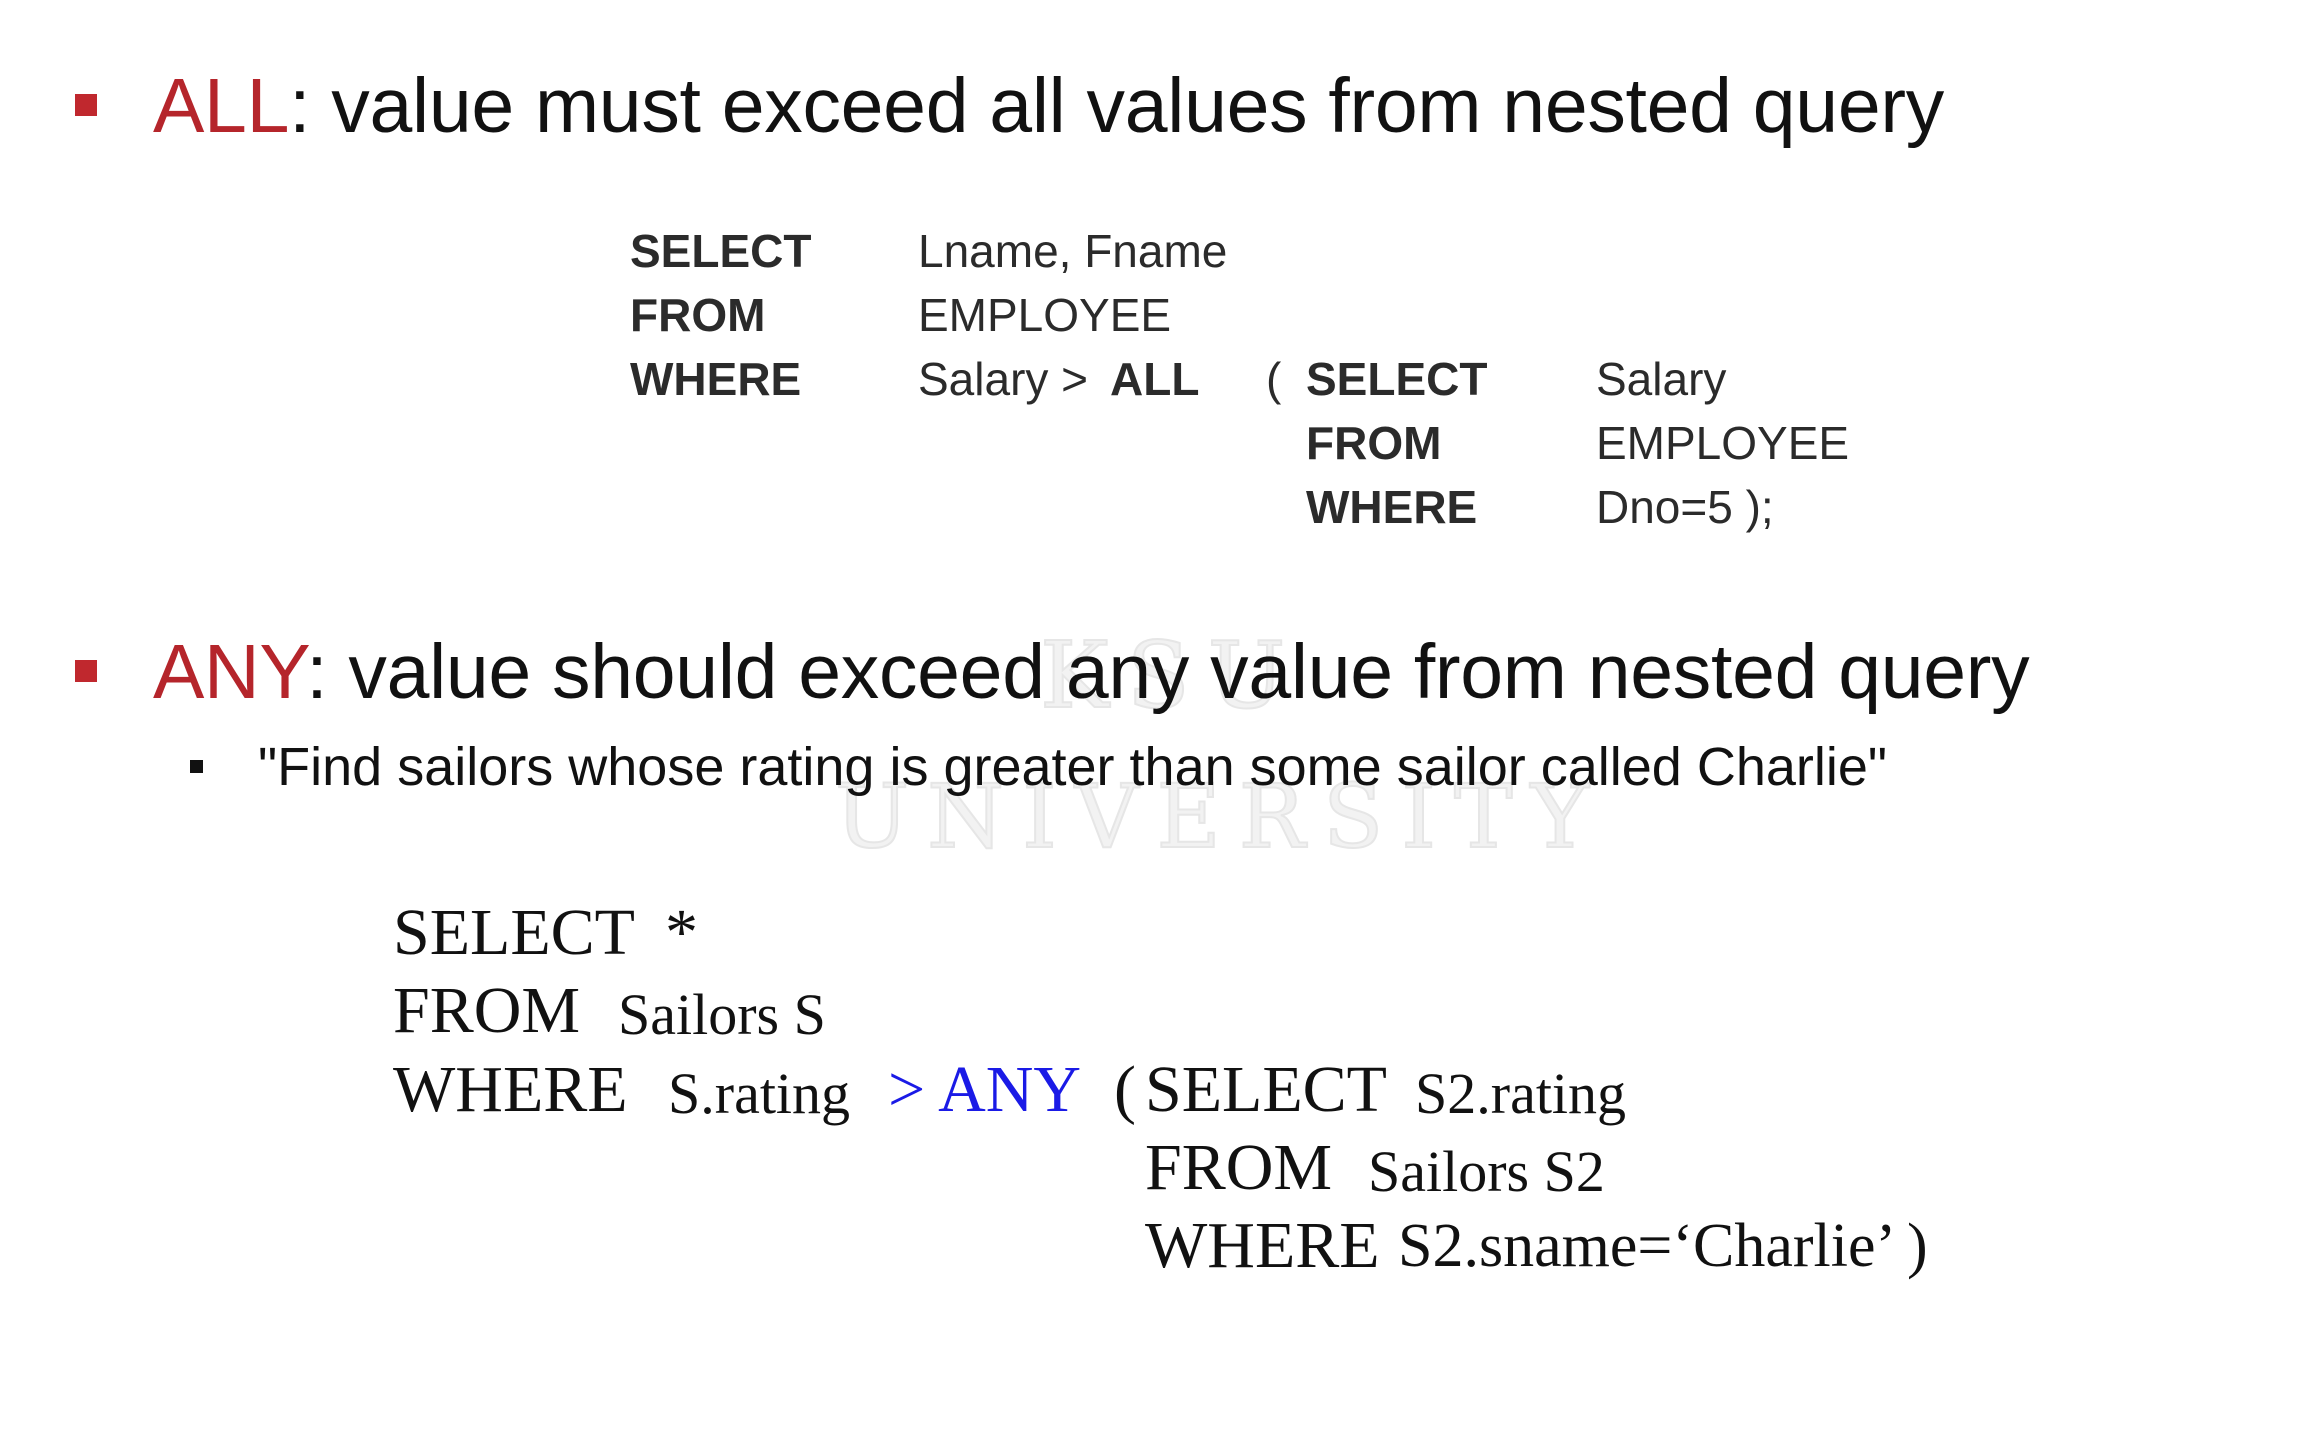 Image resolution: width=2304 pixels, height=1442 pixels. What do you see at coordinates (1661, 379) in the screenshot?
I see `q1-sub-select-value: Salary` at bounding box center [1661, 379].